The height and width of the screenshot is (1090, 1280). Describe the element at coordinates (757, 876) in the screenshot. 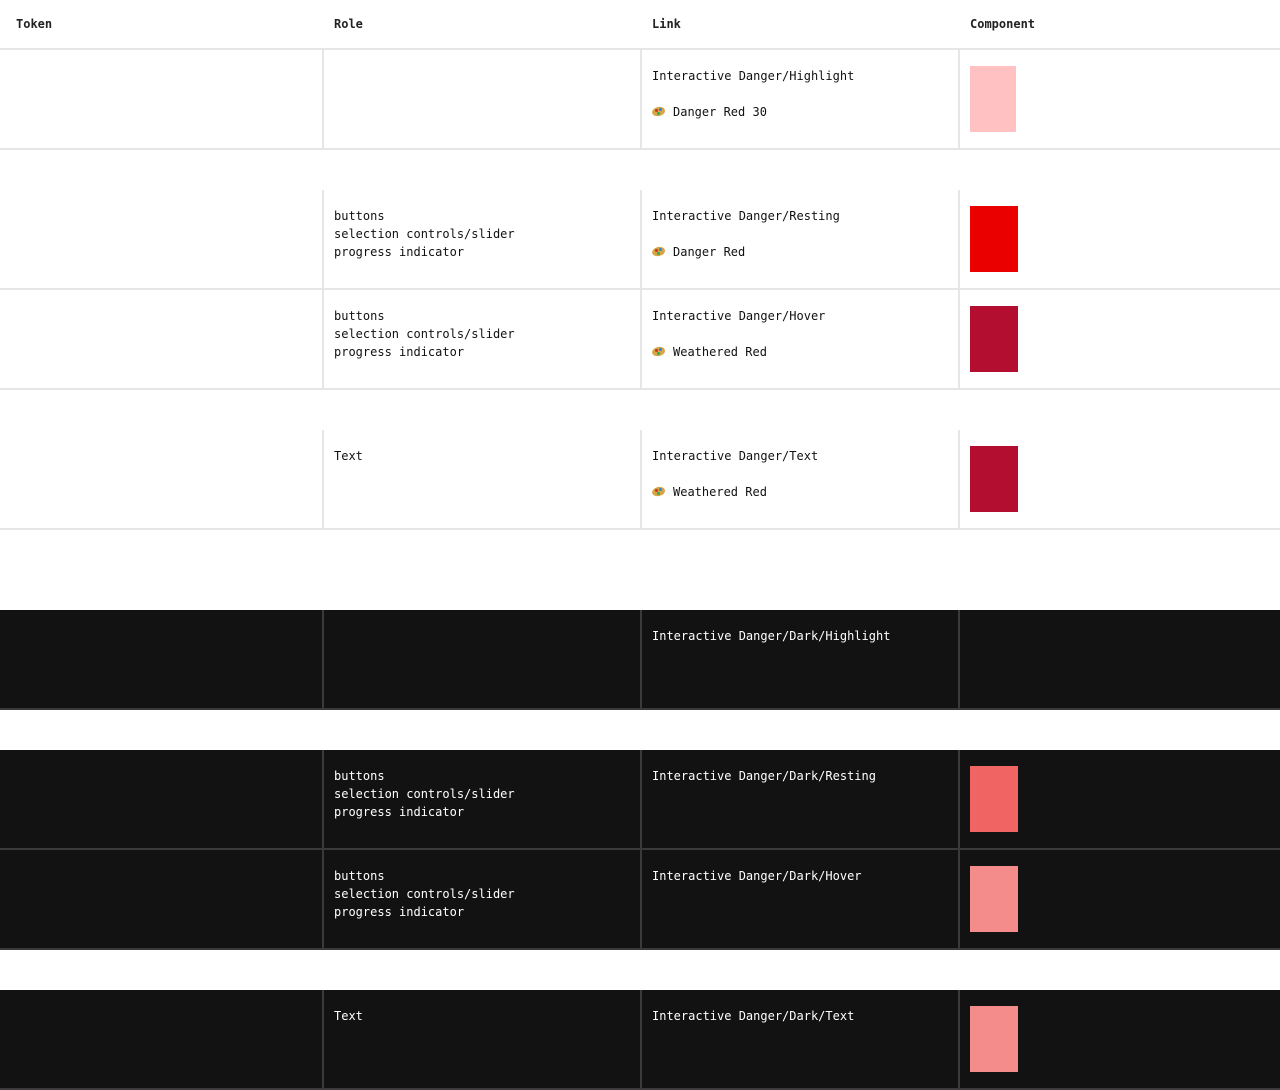

I see `link-token-name: Interactive Danger/Dark/Hover` at that location.